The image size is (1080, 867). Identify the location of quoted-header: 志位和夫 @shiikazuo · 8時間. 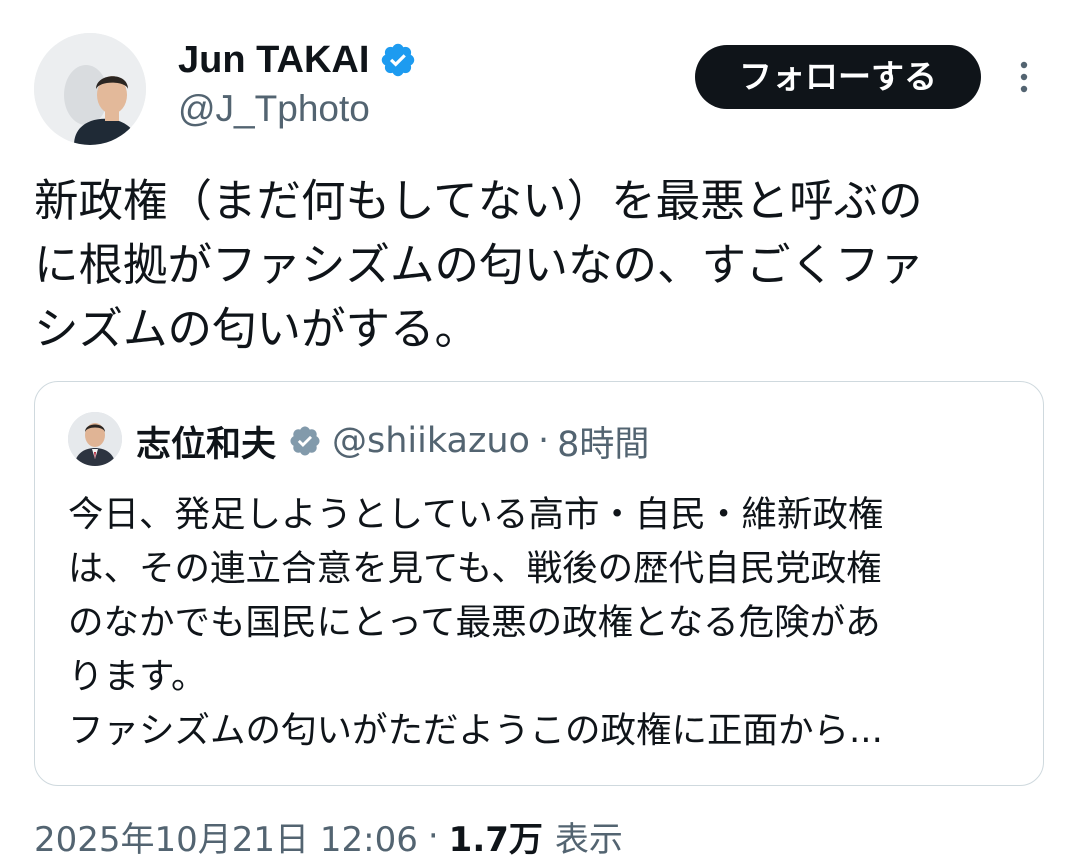
(392, 441).